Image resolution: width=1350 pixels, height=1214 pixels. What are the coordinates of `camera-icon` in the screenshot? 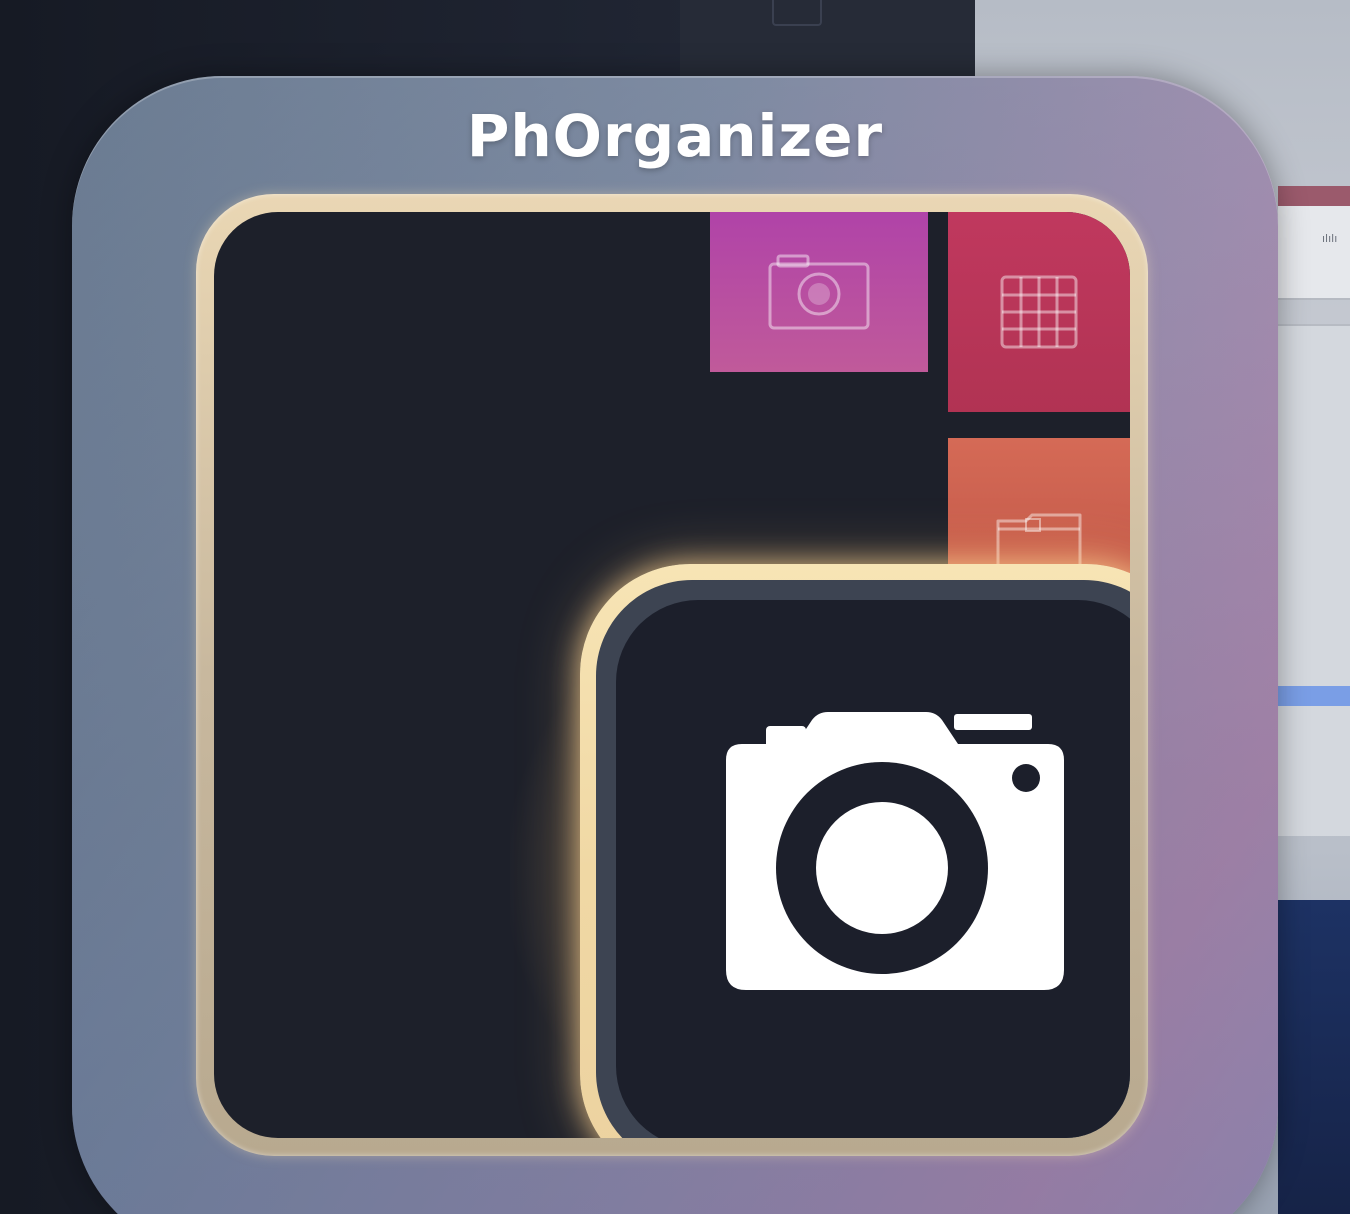 It's located at (895, 851).